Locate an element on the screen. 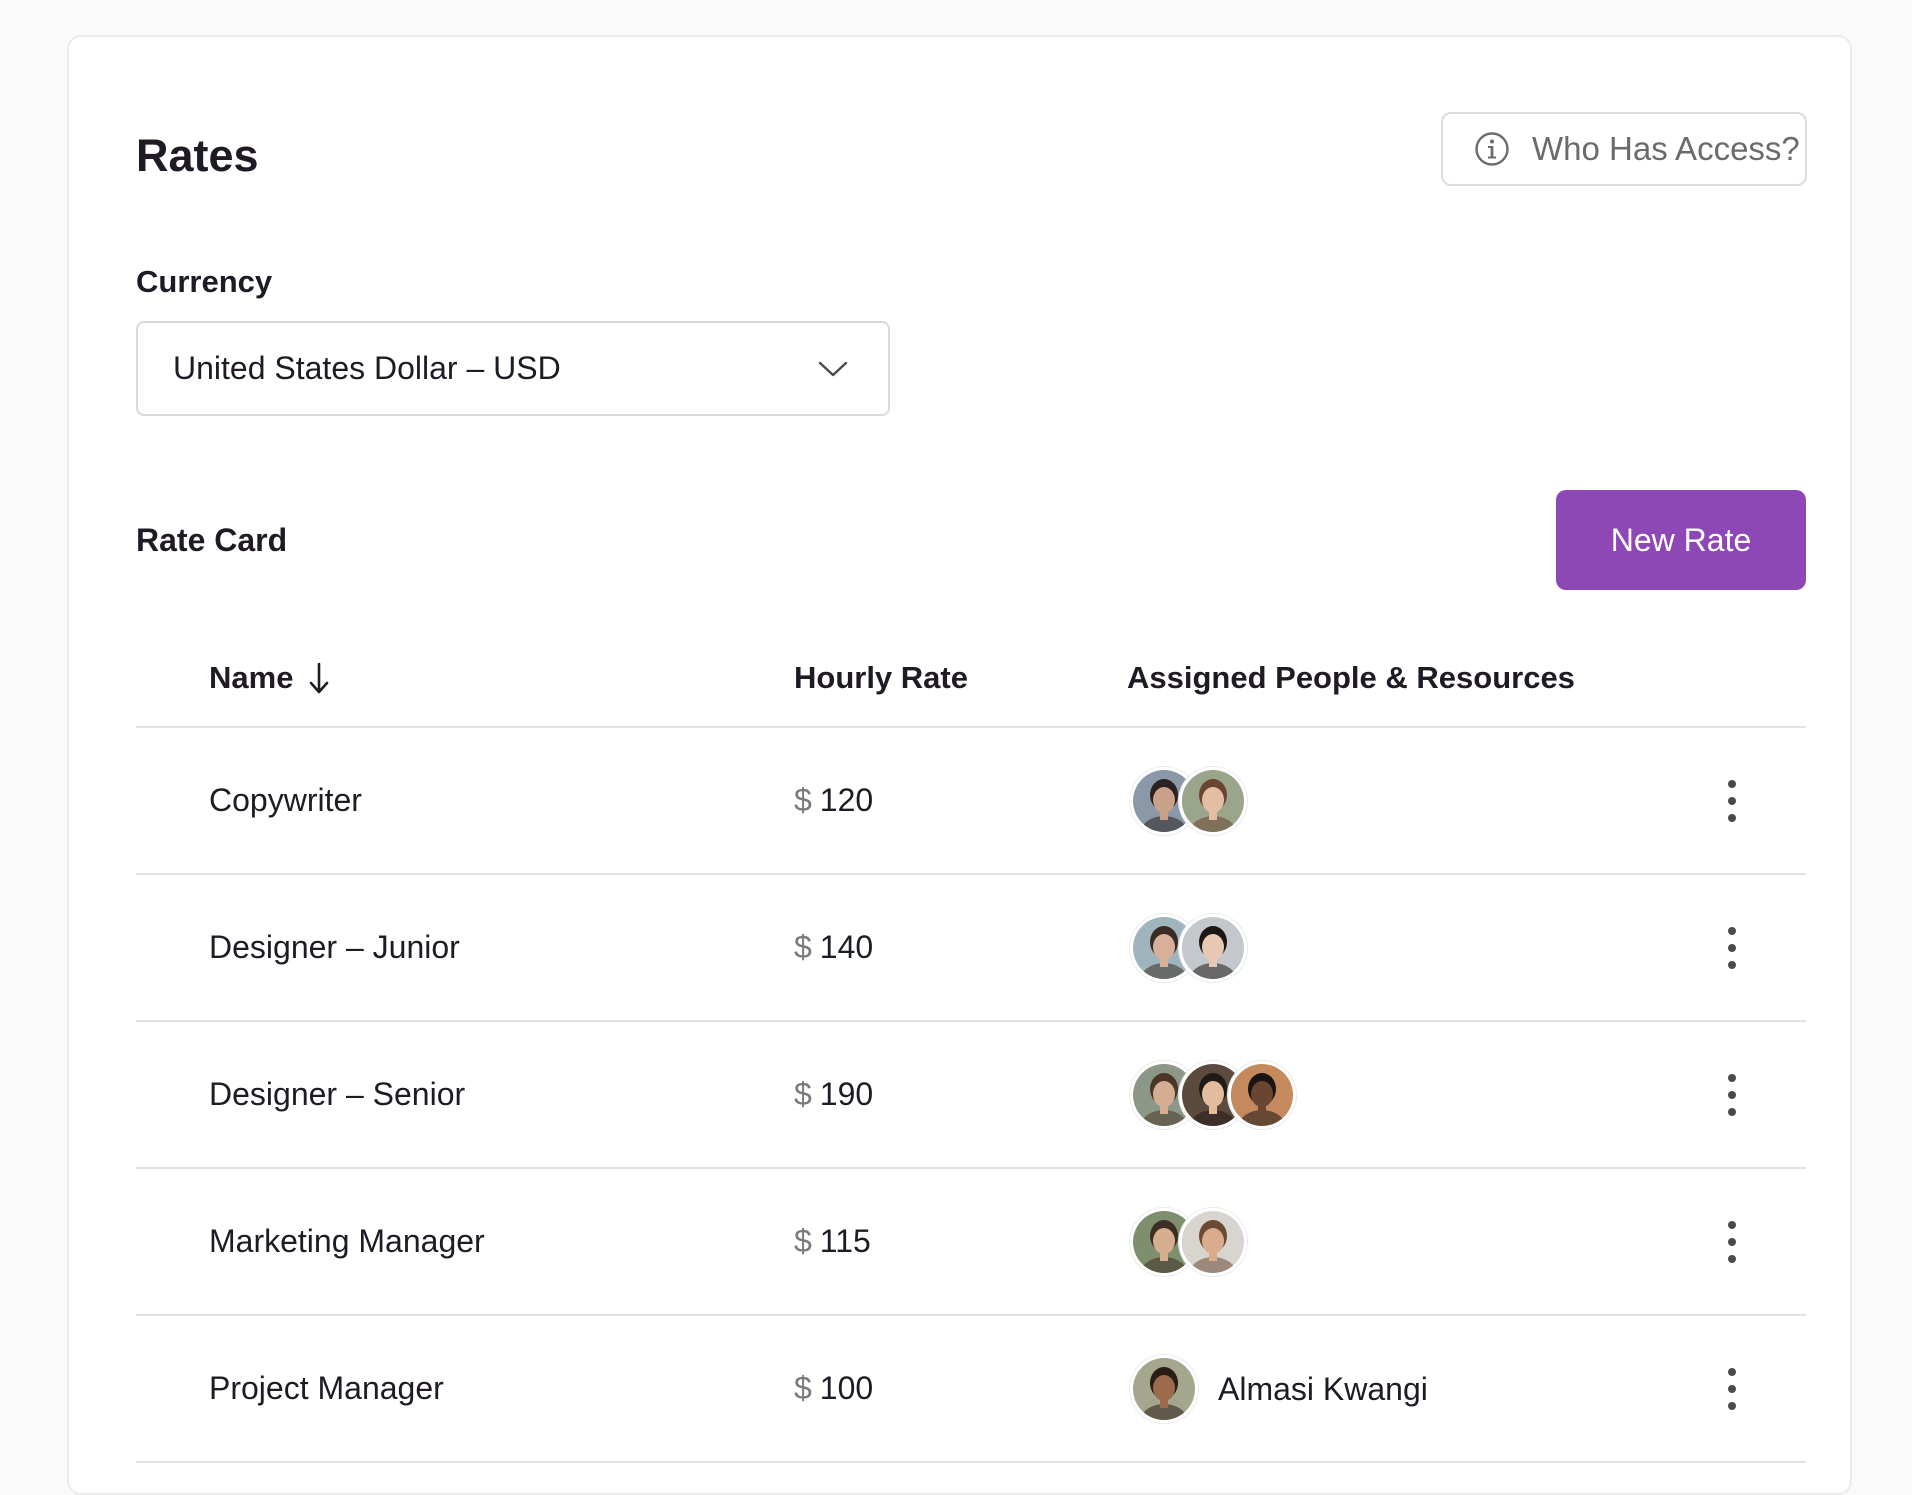  table-row: Designer – Junior $140 is located at coordinates (971, 948).